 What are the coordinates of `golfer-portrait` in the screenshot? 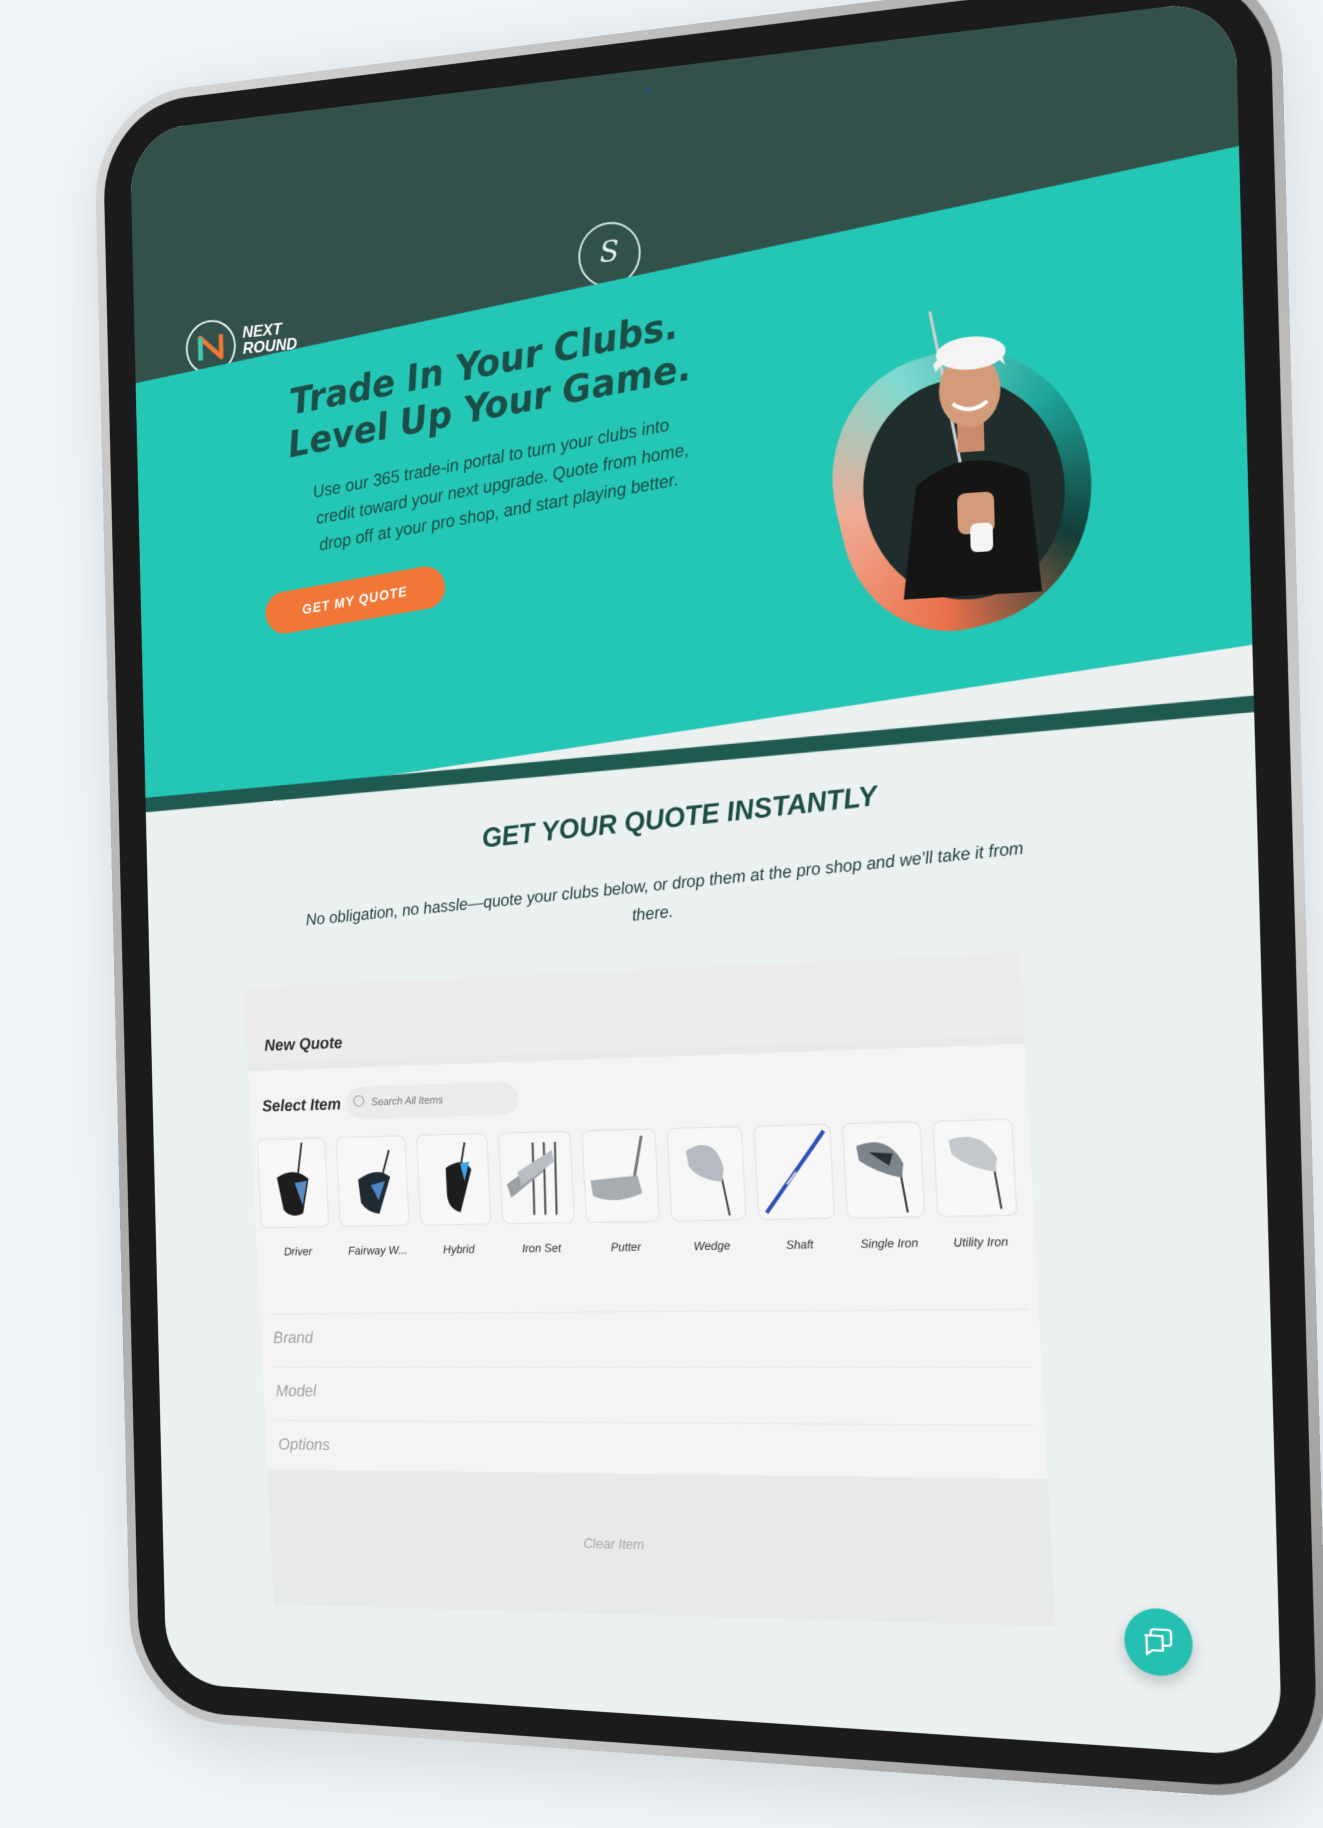 It's located at (965, 466).